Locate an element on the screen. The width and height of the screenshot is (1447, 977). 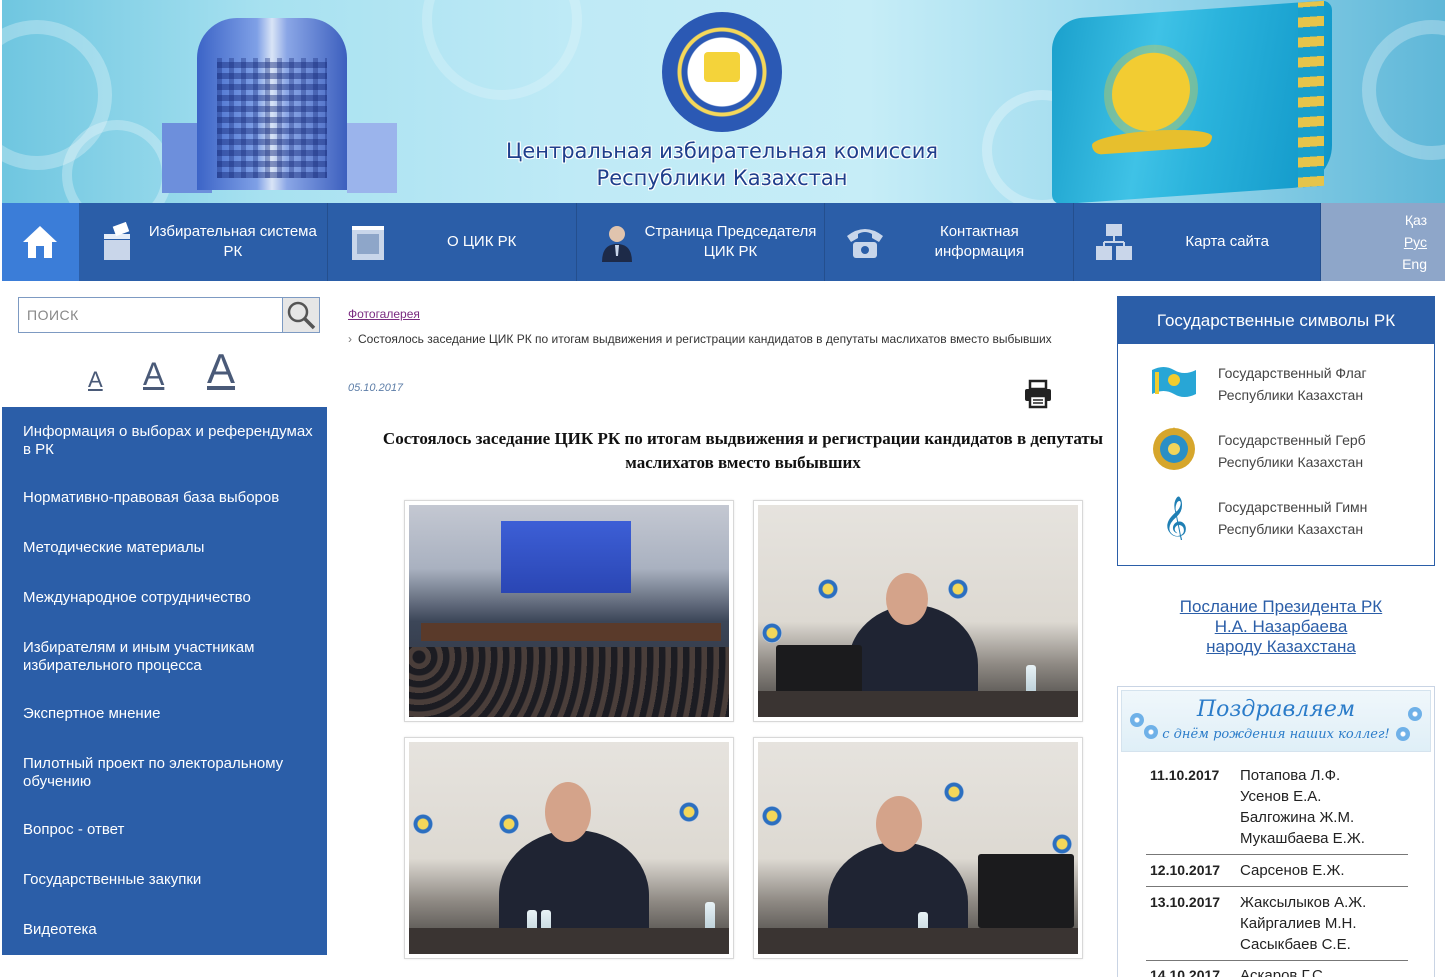
nav-item-label: Контактная информация is located at coordinates (979, 241).